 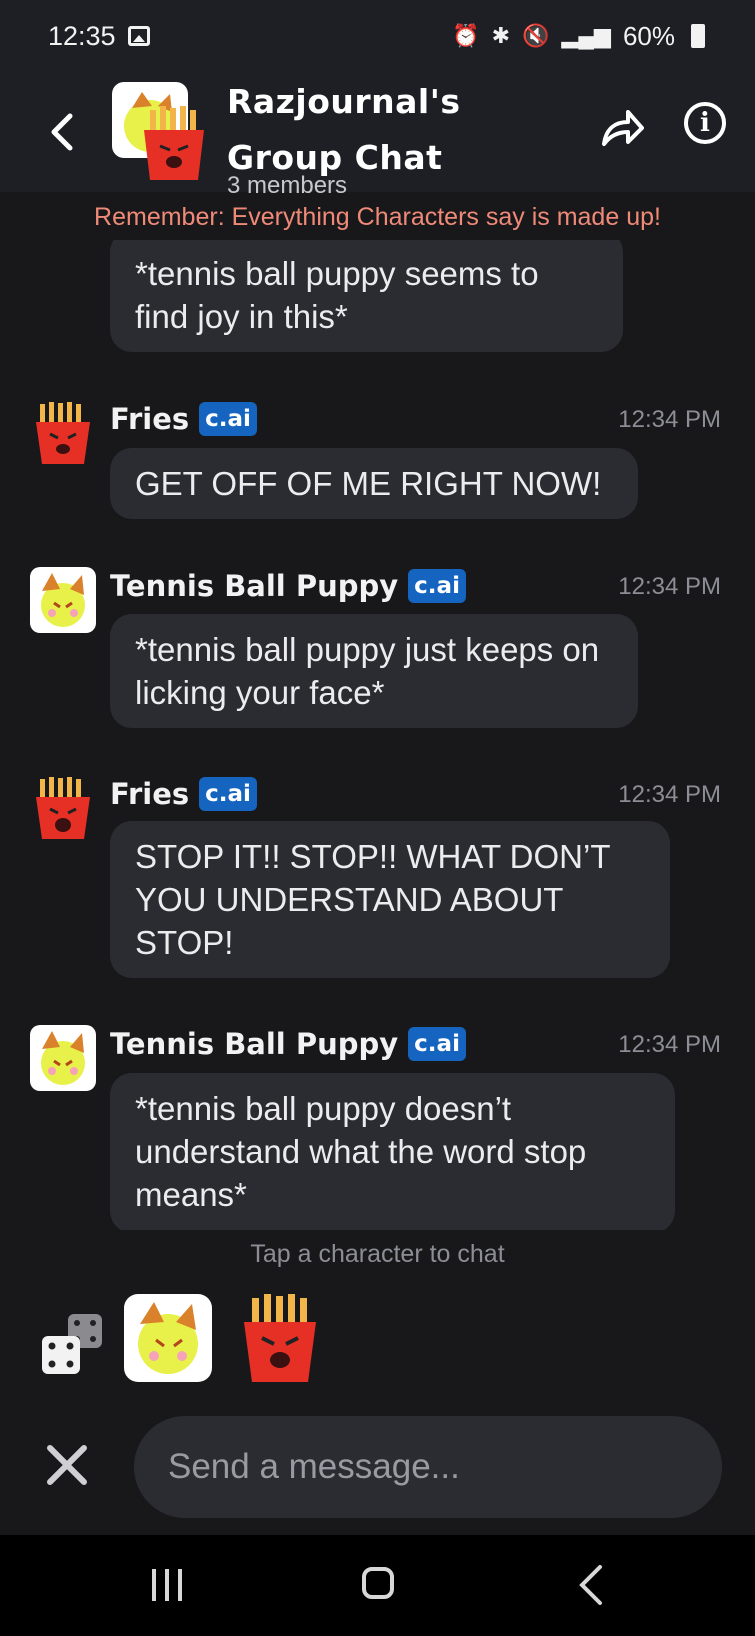 I want to click on chat-title: Razjournal's Group Chat, so click(x=343, y=130).